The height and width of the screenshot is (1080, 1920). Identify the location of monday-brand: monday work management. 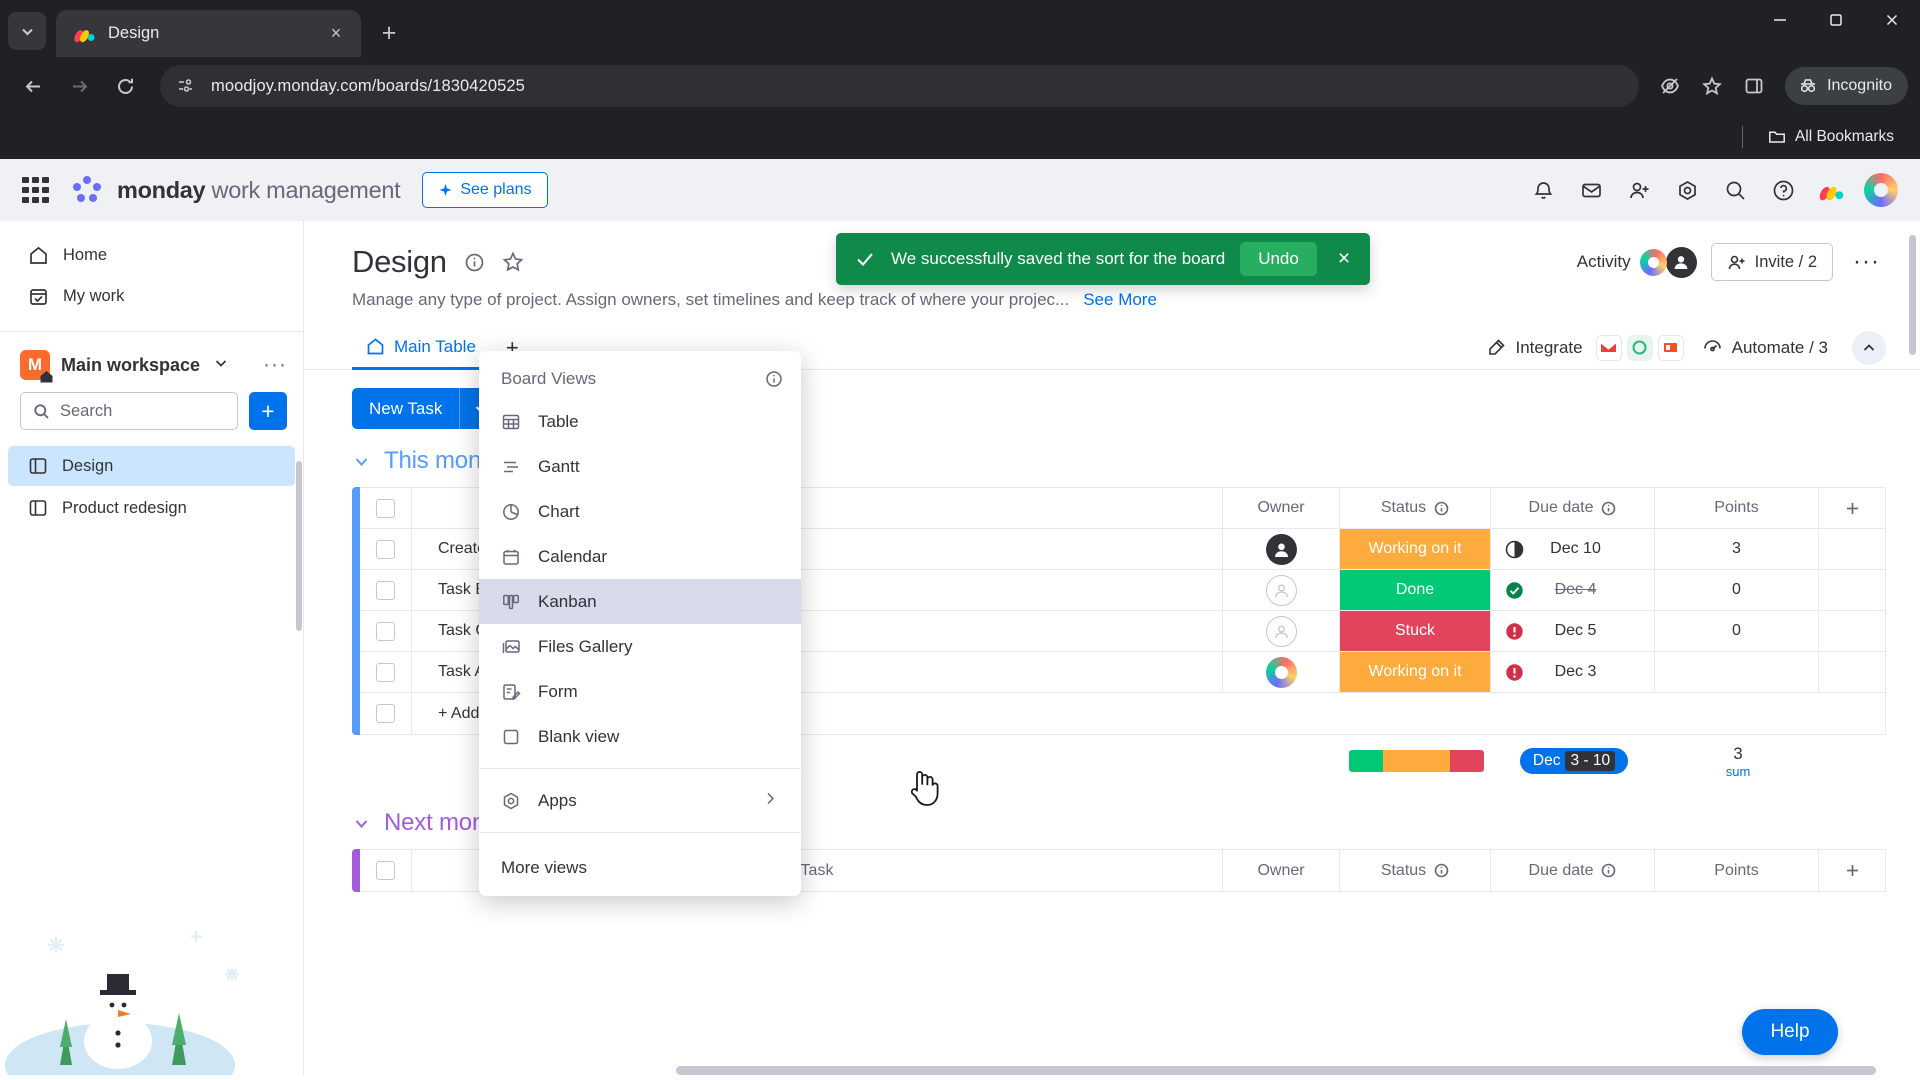
(236, 190).